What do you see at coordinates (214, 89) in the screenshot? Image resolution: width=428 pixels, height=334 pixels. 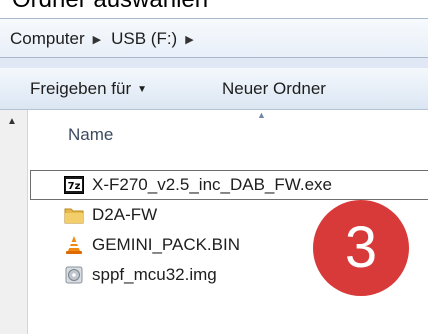 I see `command-toolbar: Freigeben für ▼ Neuer Ordner` at bounding box center [214, 89].